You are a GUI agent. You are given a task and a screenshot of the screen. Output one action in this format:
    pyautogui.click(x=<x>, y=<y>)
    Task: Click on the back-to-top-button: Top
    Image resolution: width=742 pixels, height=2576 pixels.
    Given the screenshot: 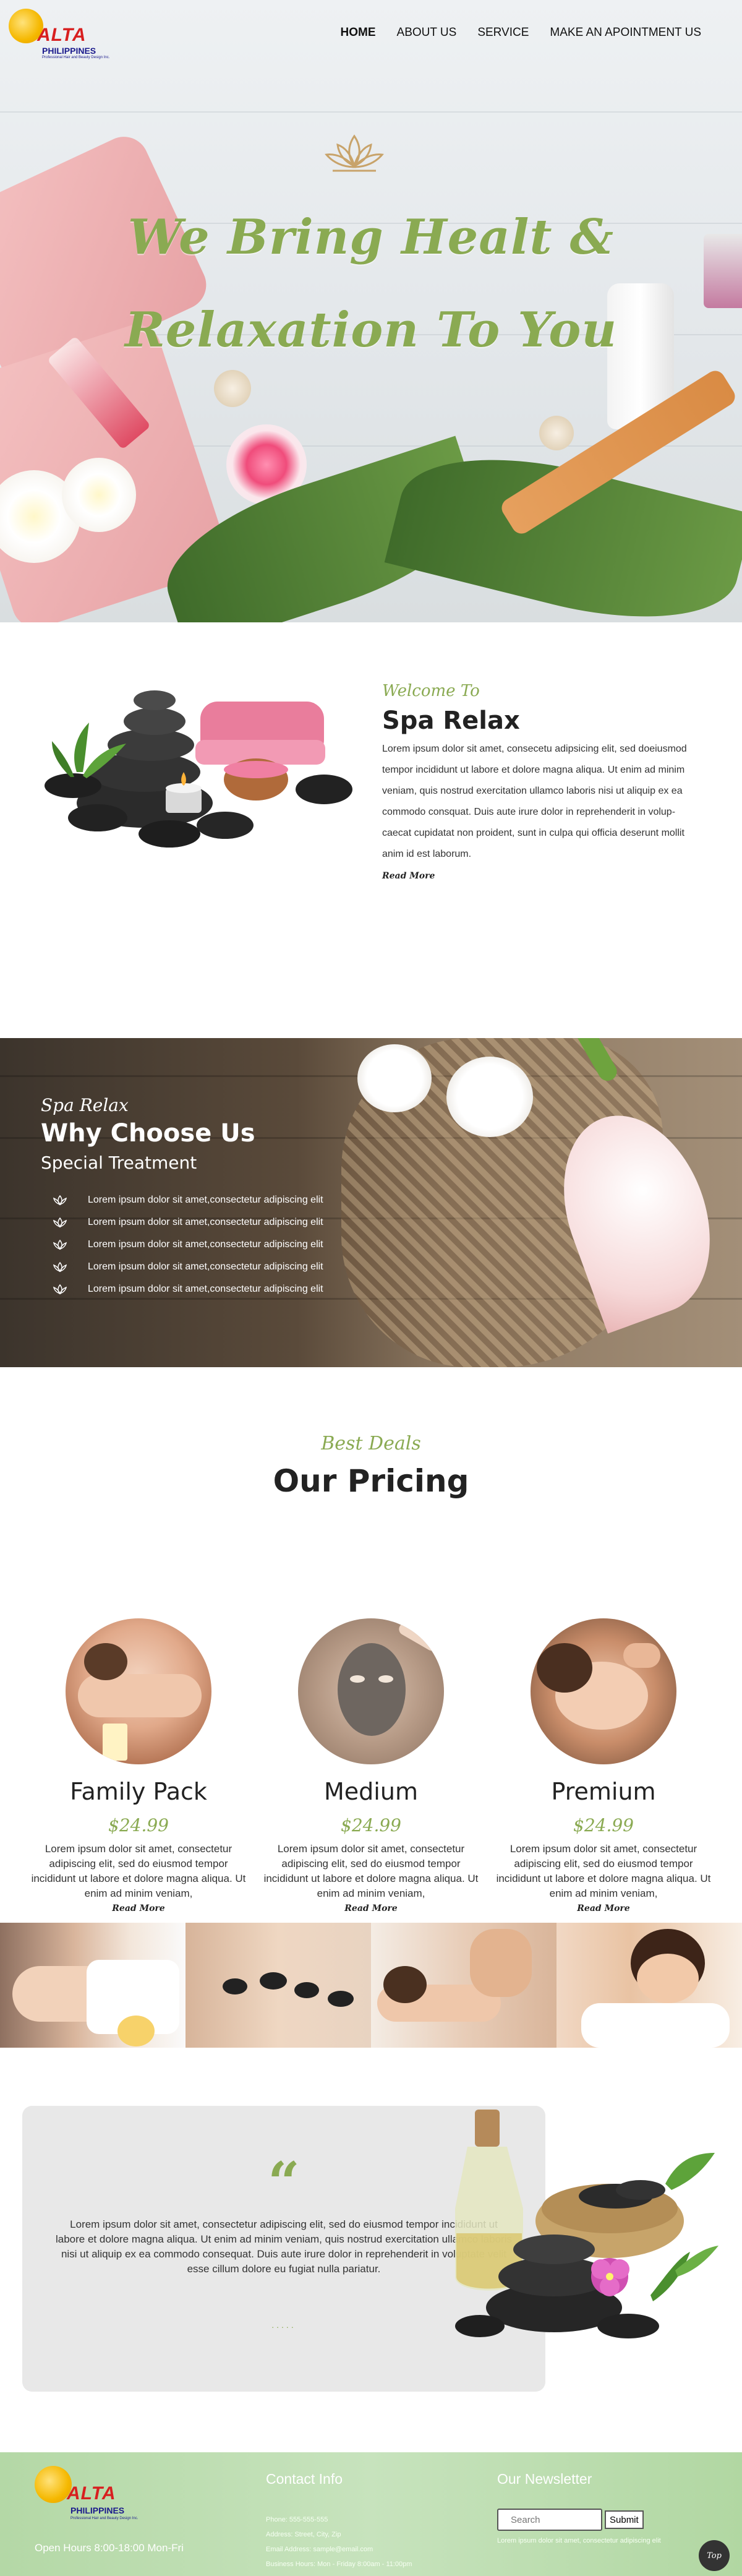 What is the action you would take?
    pyautogui.click(x=714, y=2555)
    